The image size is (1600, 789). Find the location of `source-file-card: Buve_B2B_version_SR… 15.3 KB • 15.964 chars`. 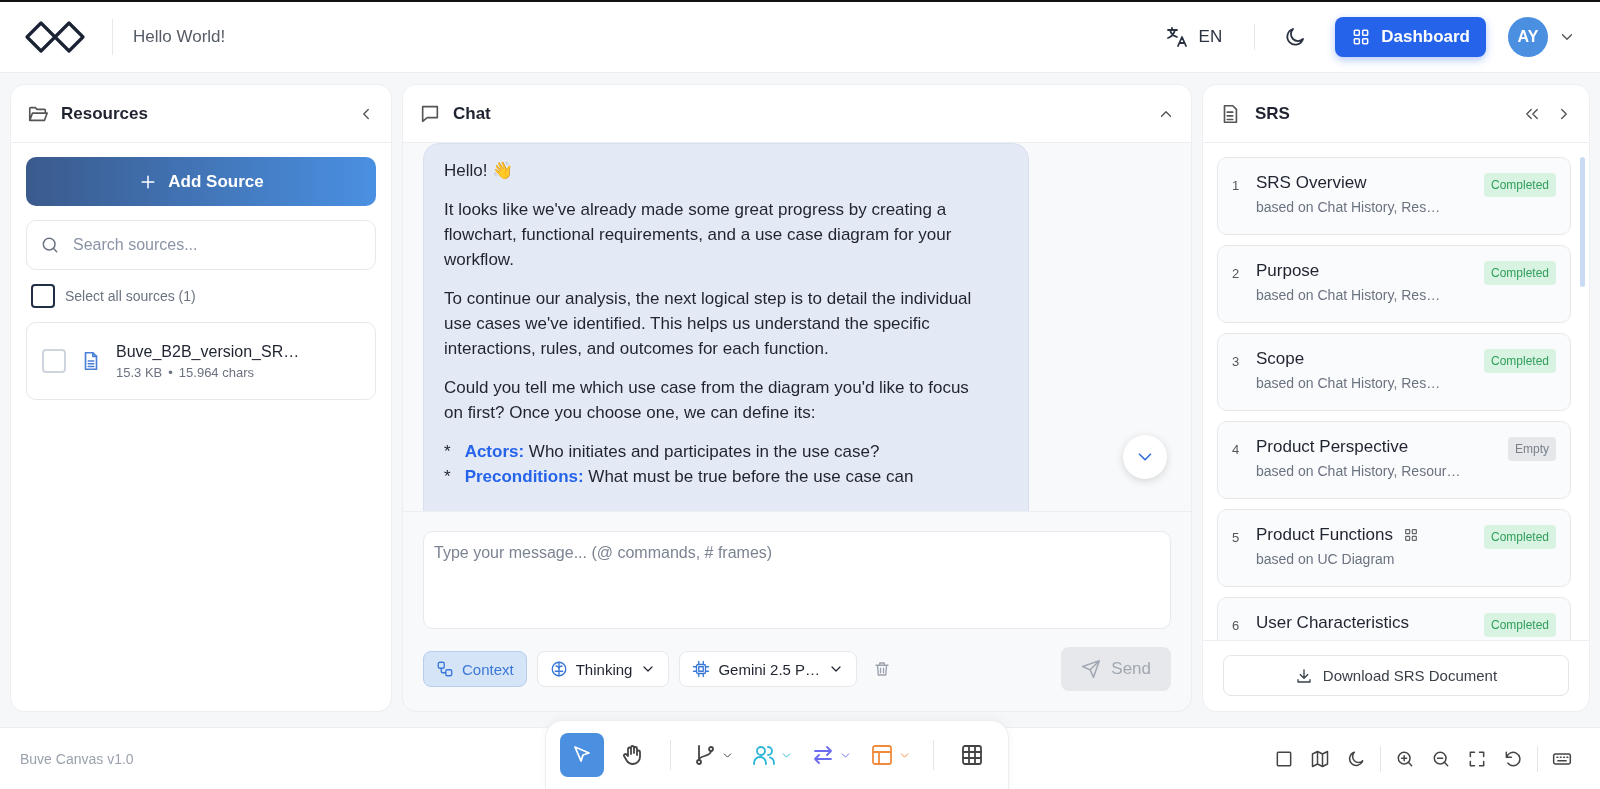

source-file-card: Buve_B2B_version_SR… 15.3 KB • 15.964 chars is located at coordinates (201, 361).